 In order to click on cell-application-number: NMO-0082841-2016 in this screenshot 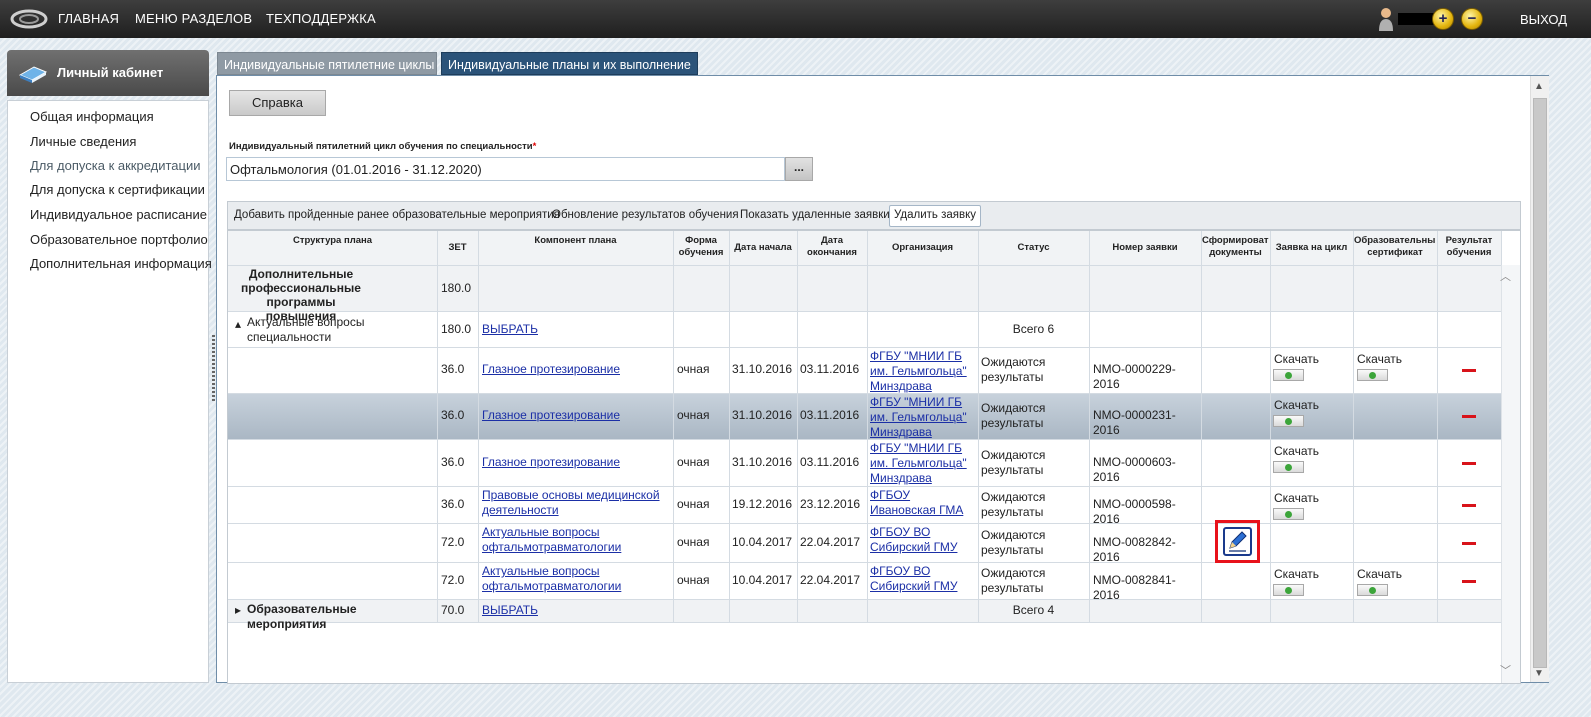, I will do `click(1134, 587)`.